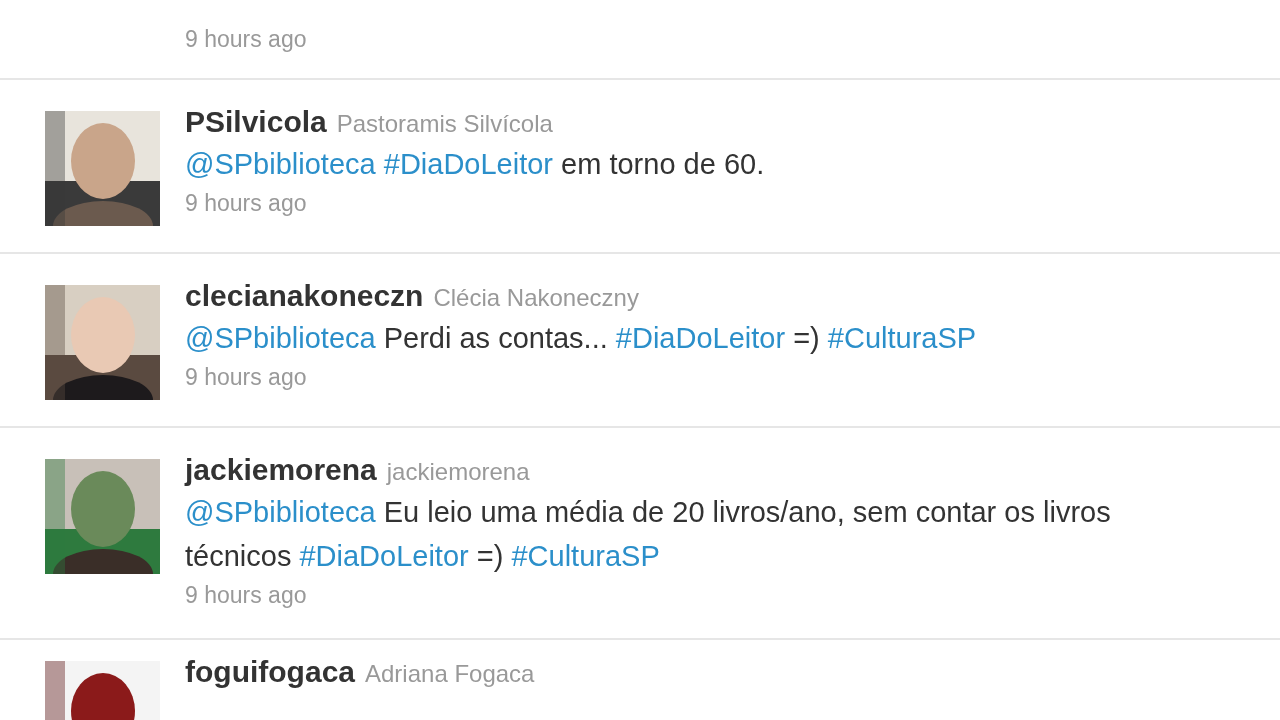 This screenshot has width=1280, height=720. Describe the element at coordinates (581, 338) in the screenshot. I see `tweet-text: @SPbiblioteca Perdi as contas... #DiaDoLeitor =) #CulturaSP` at that location.